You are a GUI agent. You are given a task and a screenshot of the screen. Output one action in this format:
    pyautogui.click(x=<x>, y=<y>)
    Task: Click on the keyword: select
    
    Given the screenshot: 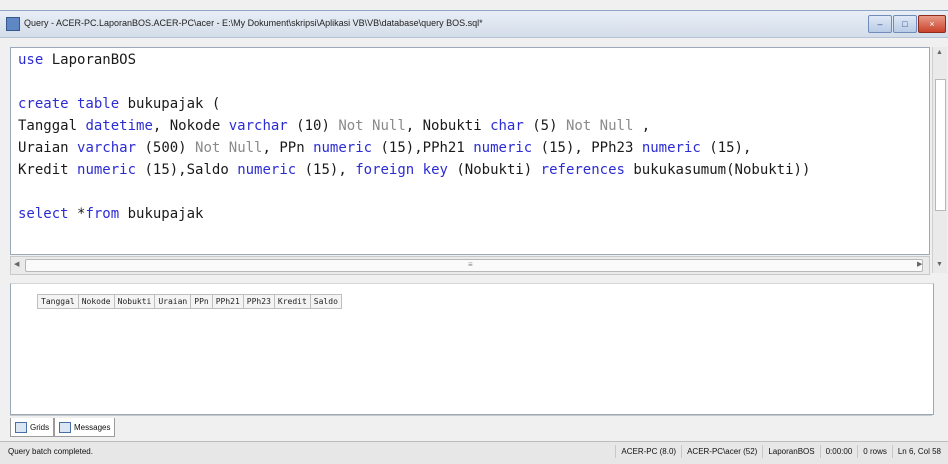 What is the action you would take?
    pyautogui.click(x=43, y=214)
    